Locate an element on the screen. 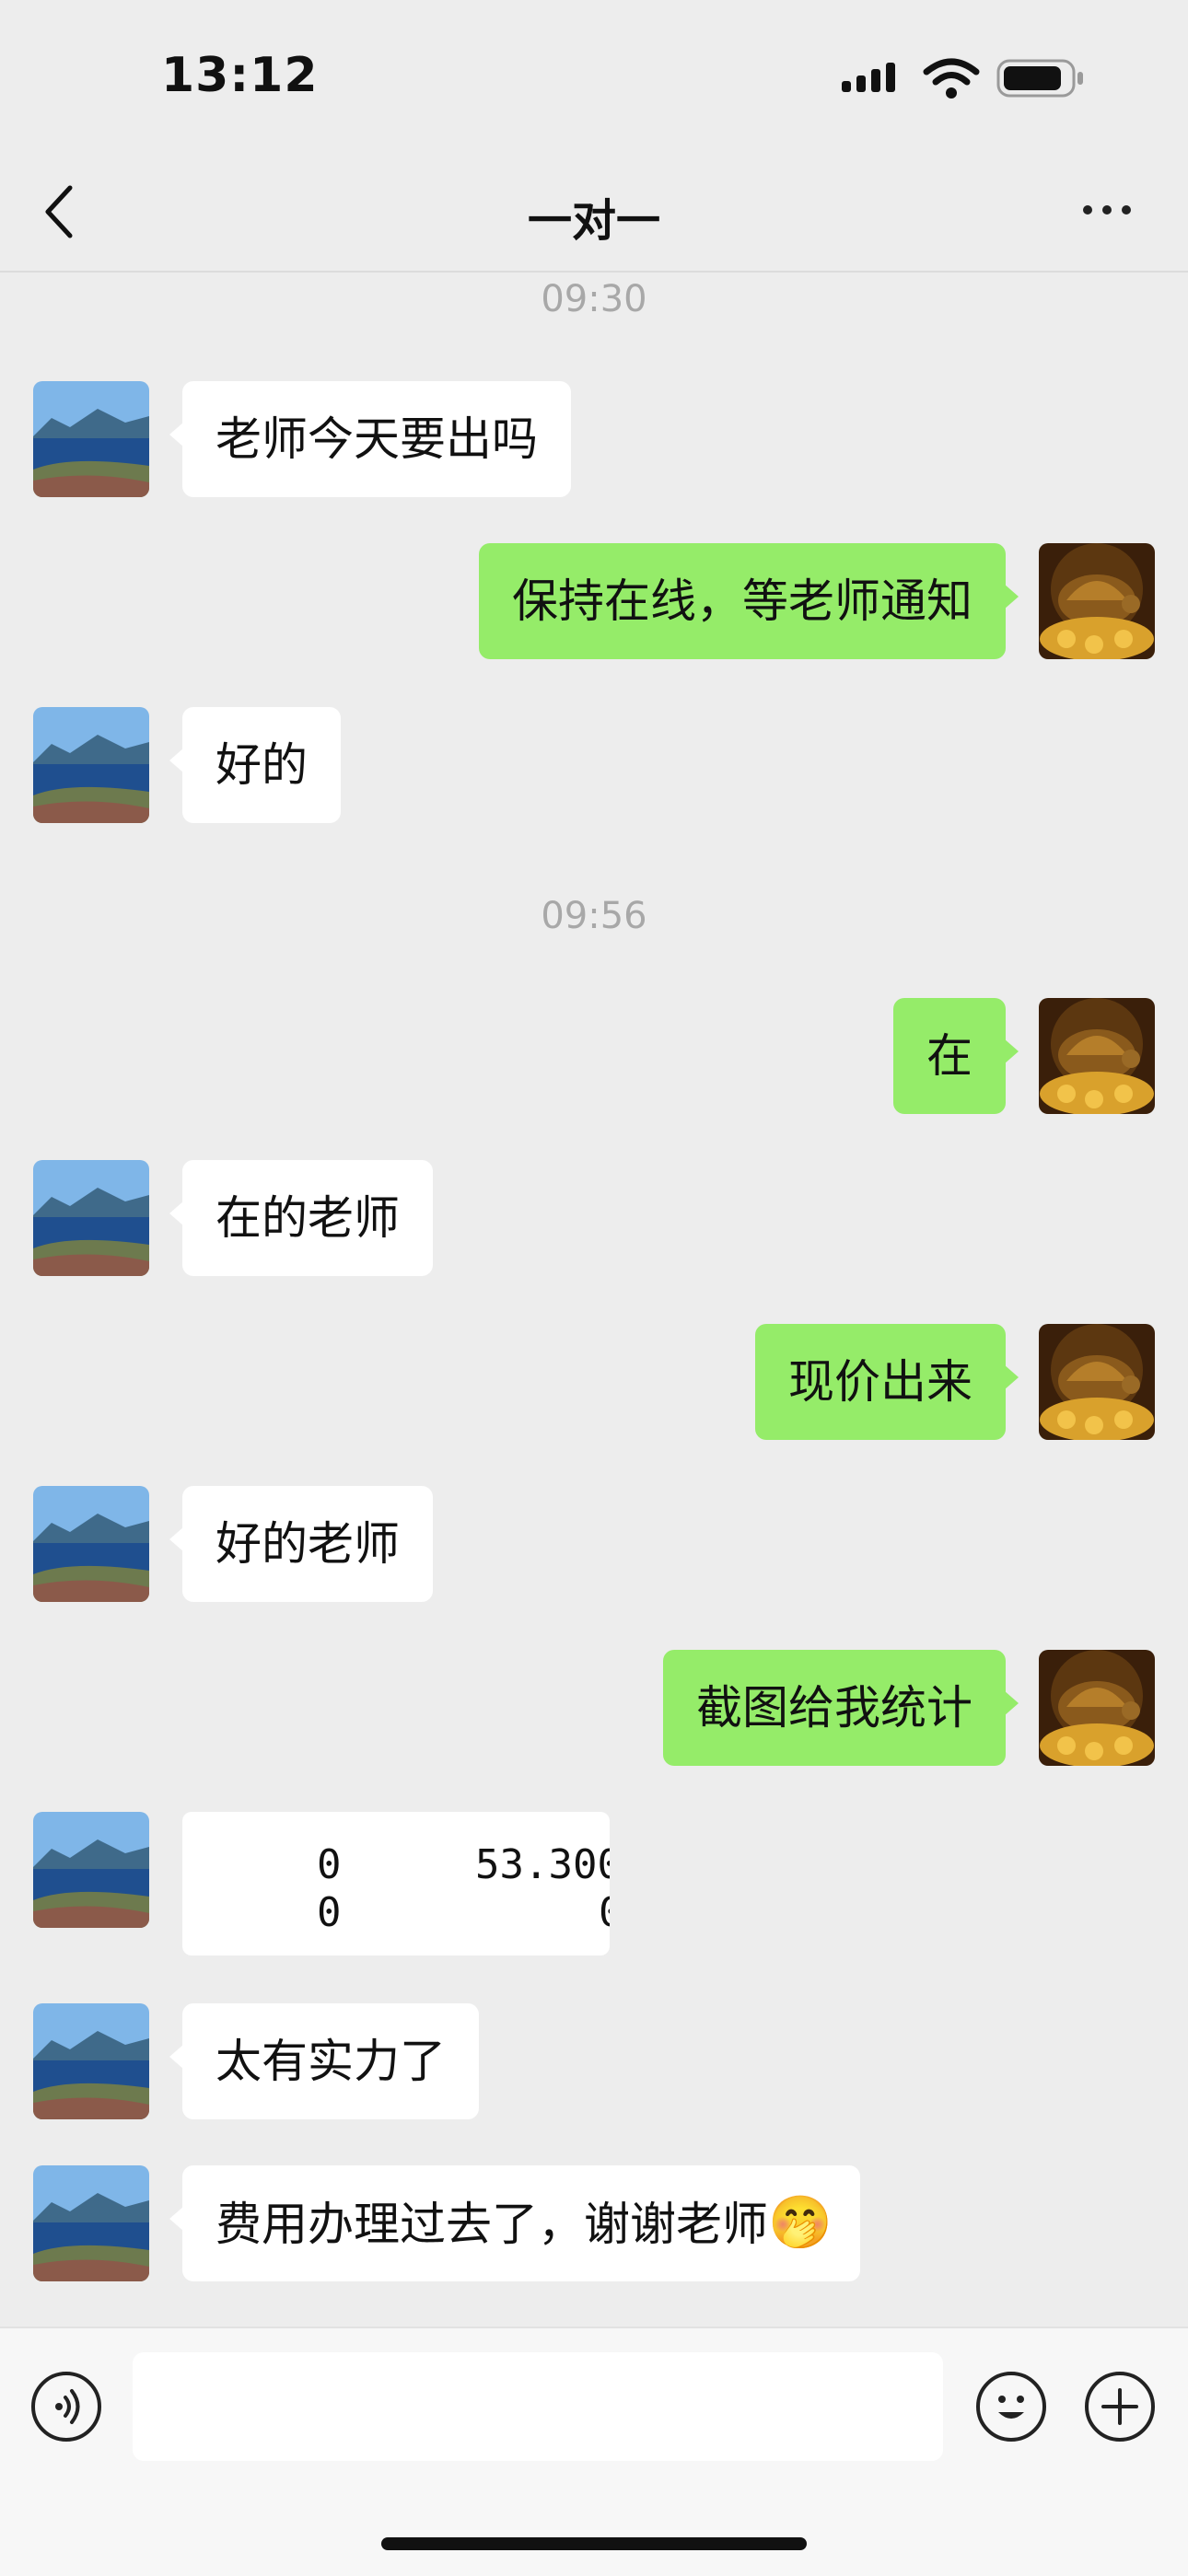  message-bubble-outgoing: 保持在线，等老师通知 is located at coordinates (749, 601).